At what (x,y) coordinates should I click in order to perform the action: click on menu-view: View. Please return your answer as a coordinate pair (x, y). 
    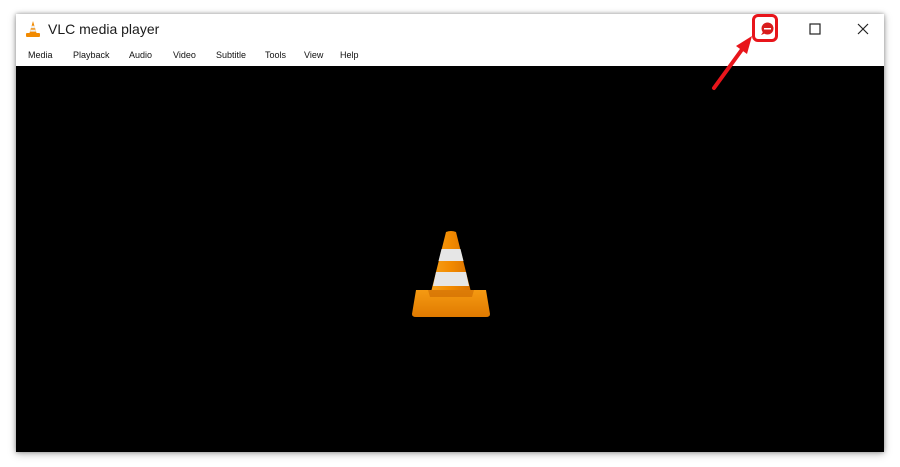
    Looking at the image, I should click on (313, 55).